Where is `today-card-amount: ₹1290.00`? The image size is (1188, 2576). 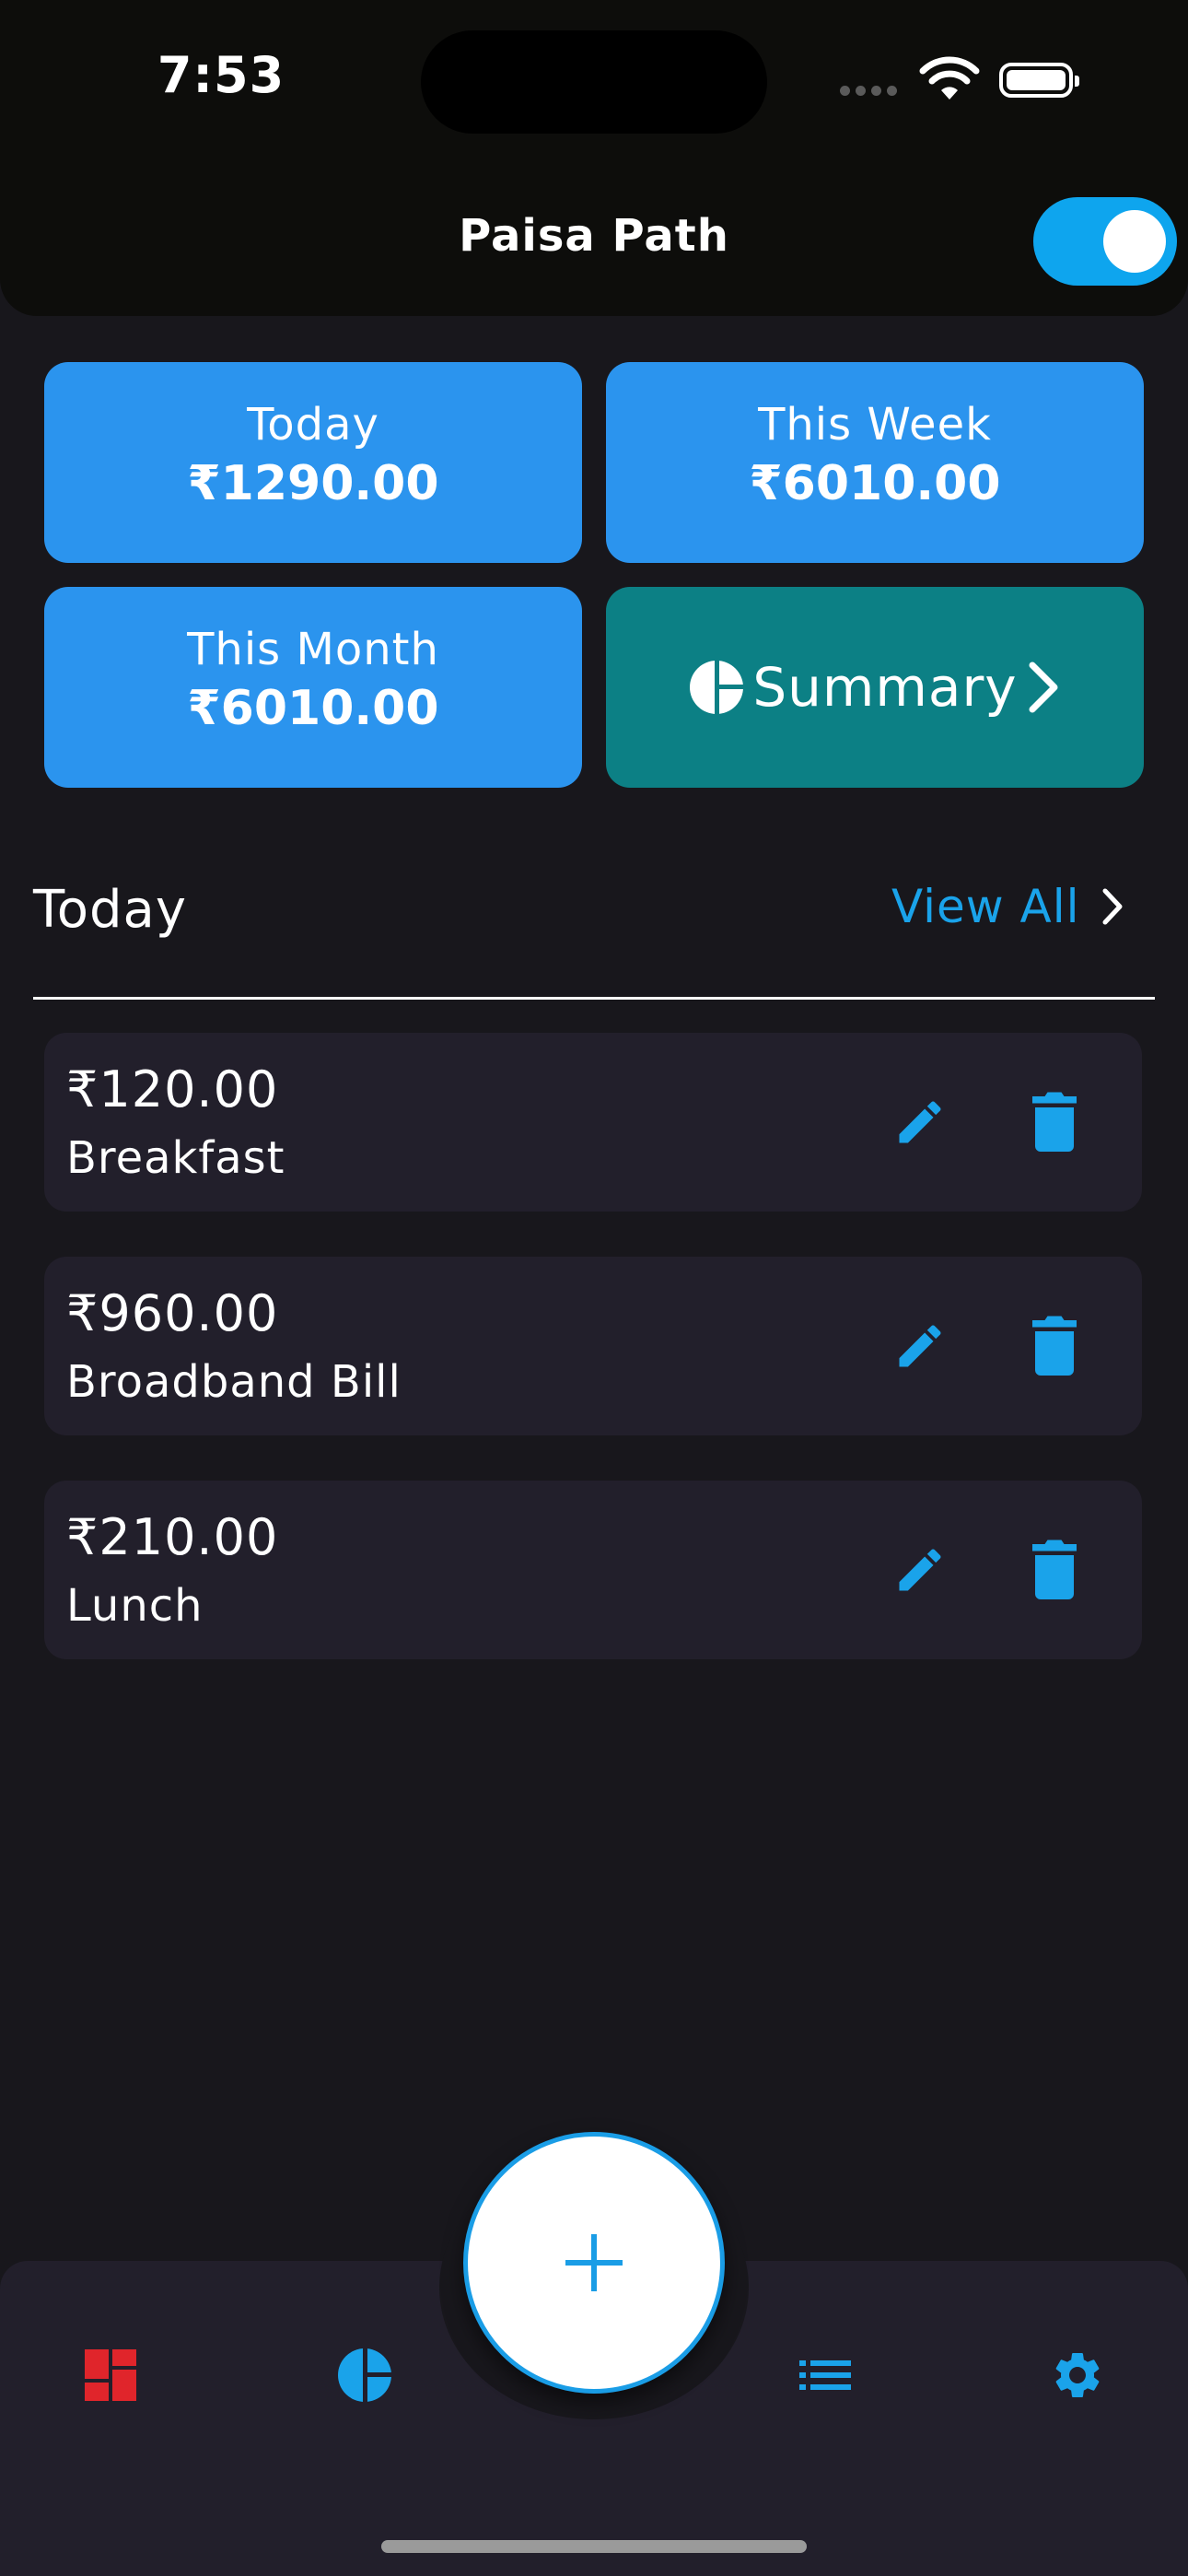 today-card-amount: ₹1290.00 is located at coordinates (313, 484).